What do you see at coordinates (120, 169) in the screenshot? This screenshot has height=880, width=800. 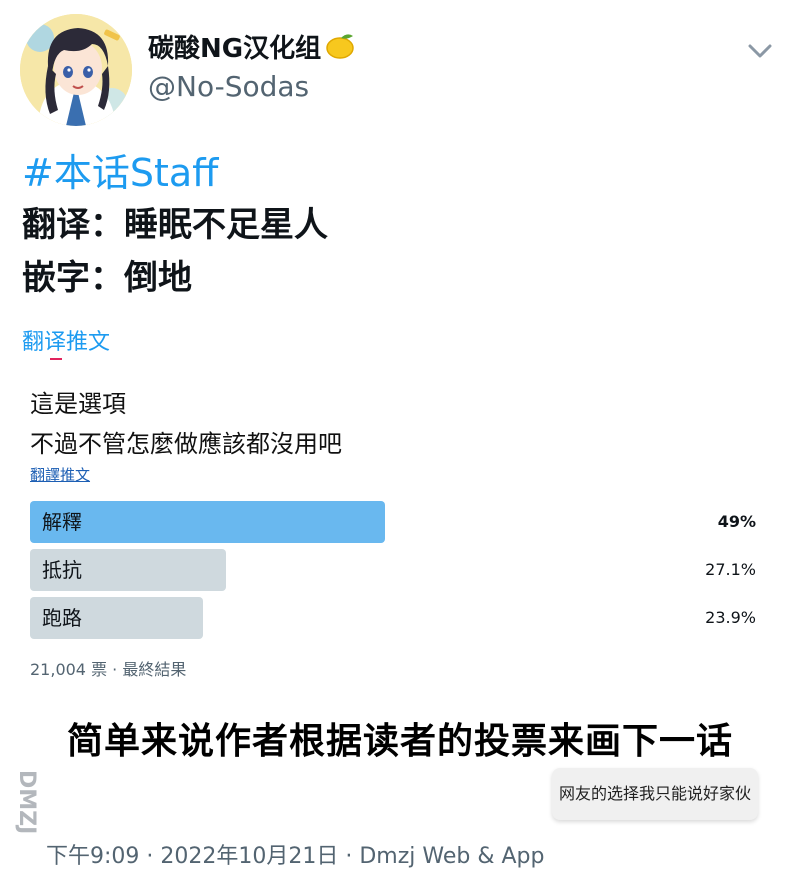 I see `hashtag-link: #本话Staff` at bounding box center [120, 169].